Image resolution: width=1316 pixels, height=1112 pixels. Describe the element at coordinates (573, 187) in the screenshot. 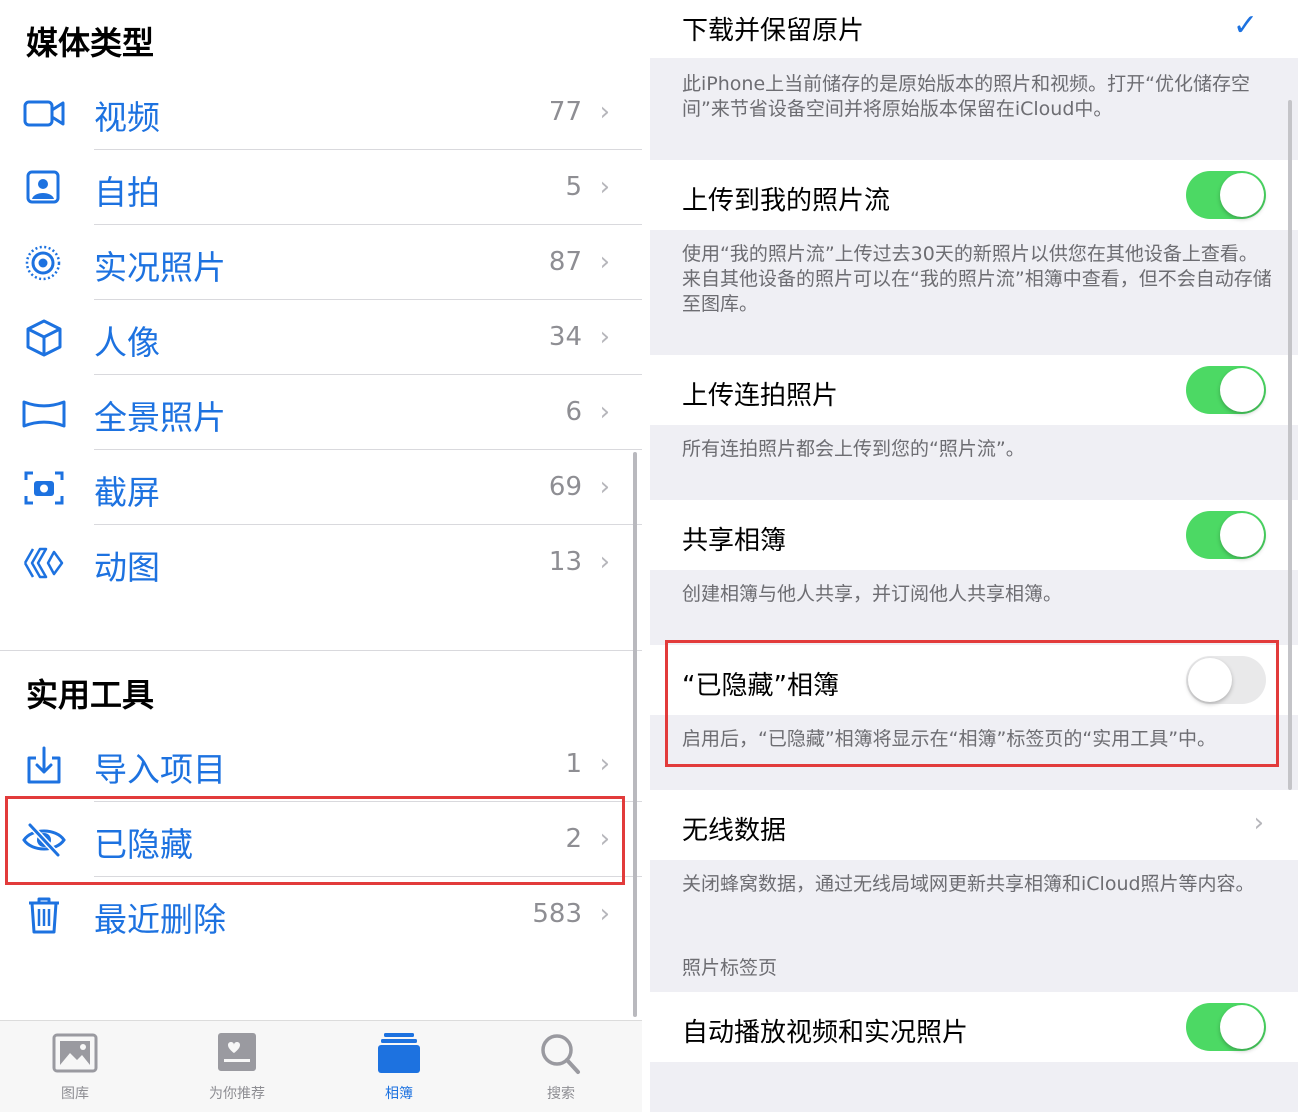

I see `media-count: 5` at that location.